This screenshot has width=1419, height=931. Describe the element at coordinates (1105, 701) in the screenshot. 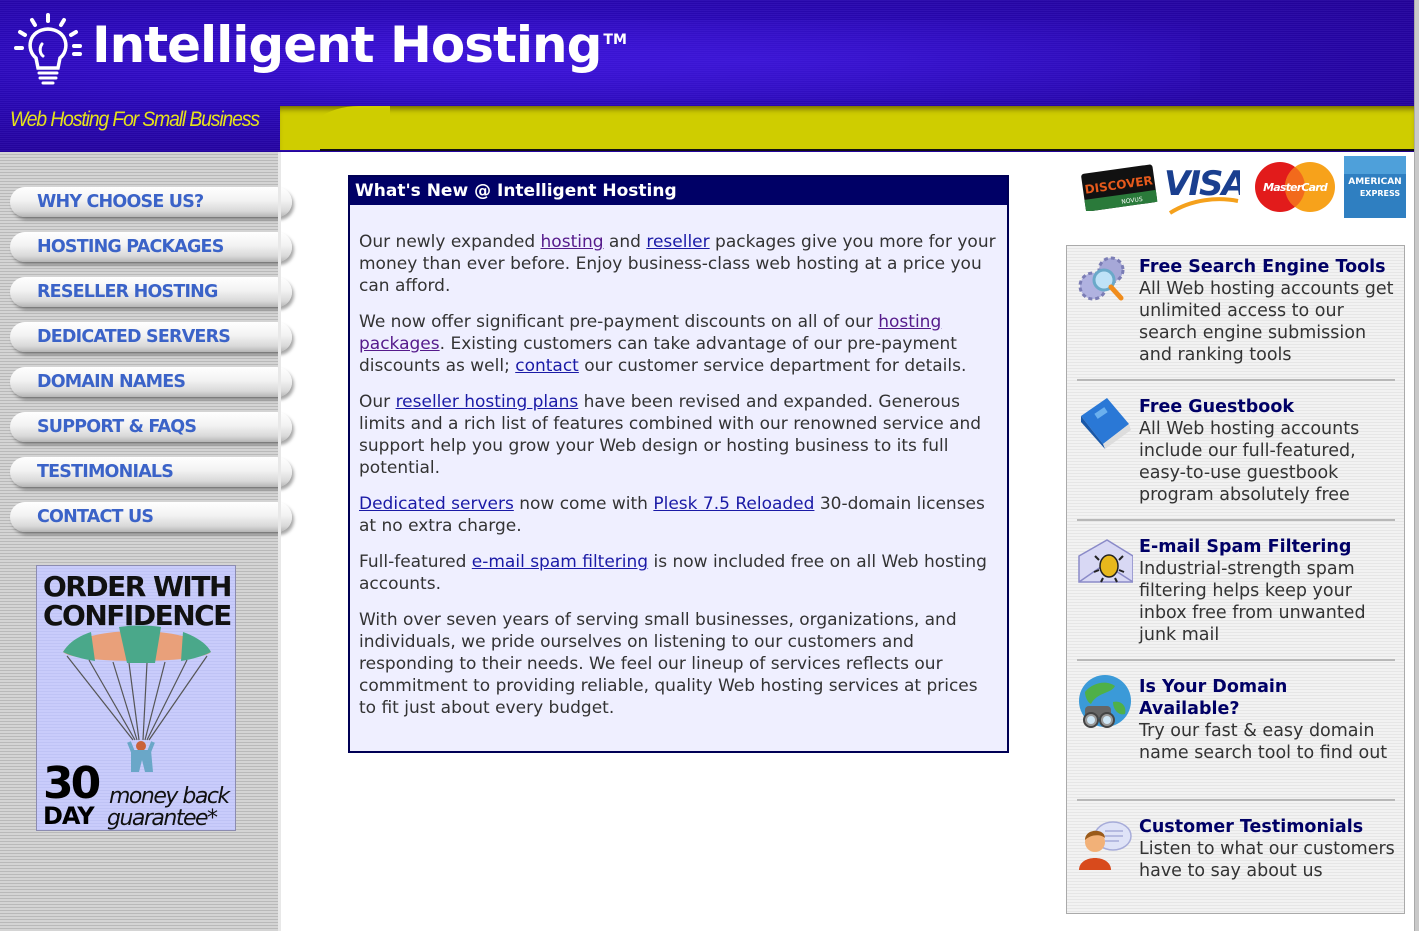

I see `globe-binoculars-icon` at that location.